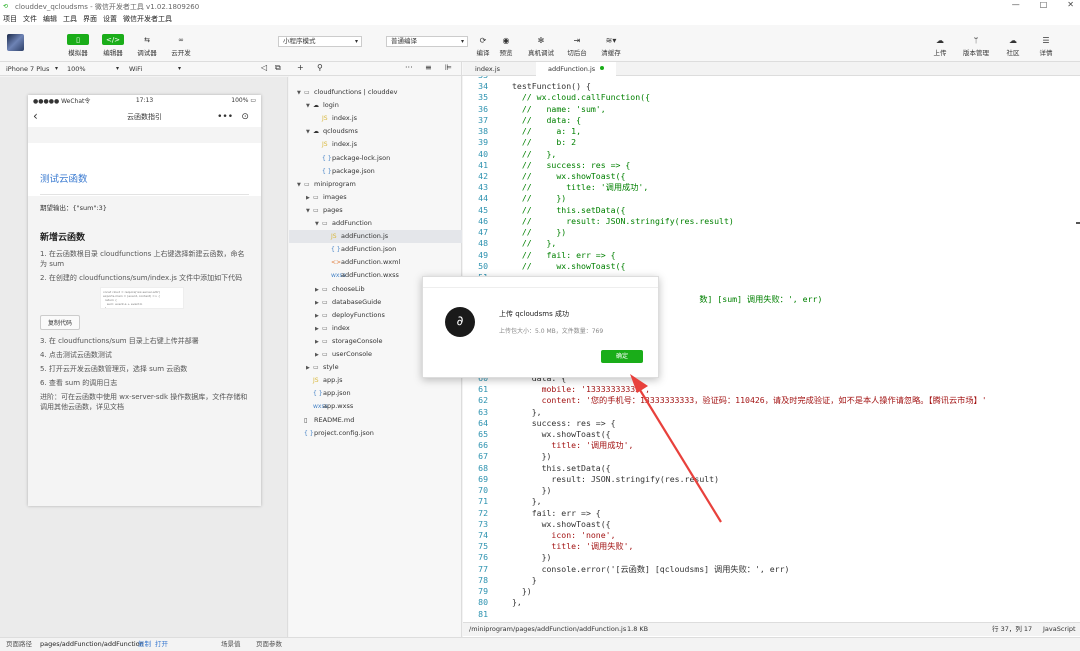  Describe the element at coordinates (245, 117) in the screenshot. I see `target-icon: ⊙` at that location.